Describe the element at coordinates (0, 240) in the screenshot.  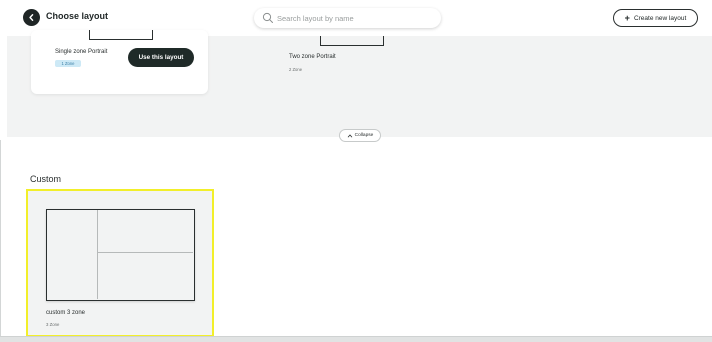
I see `divider` at that location.